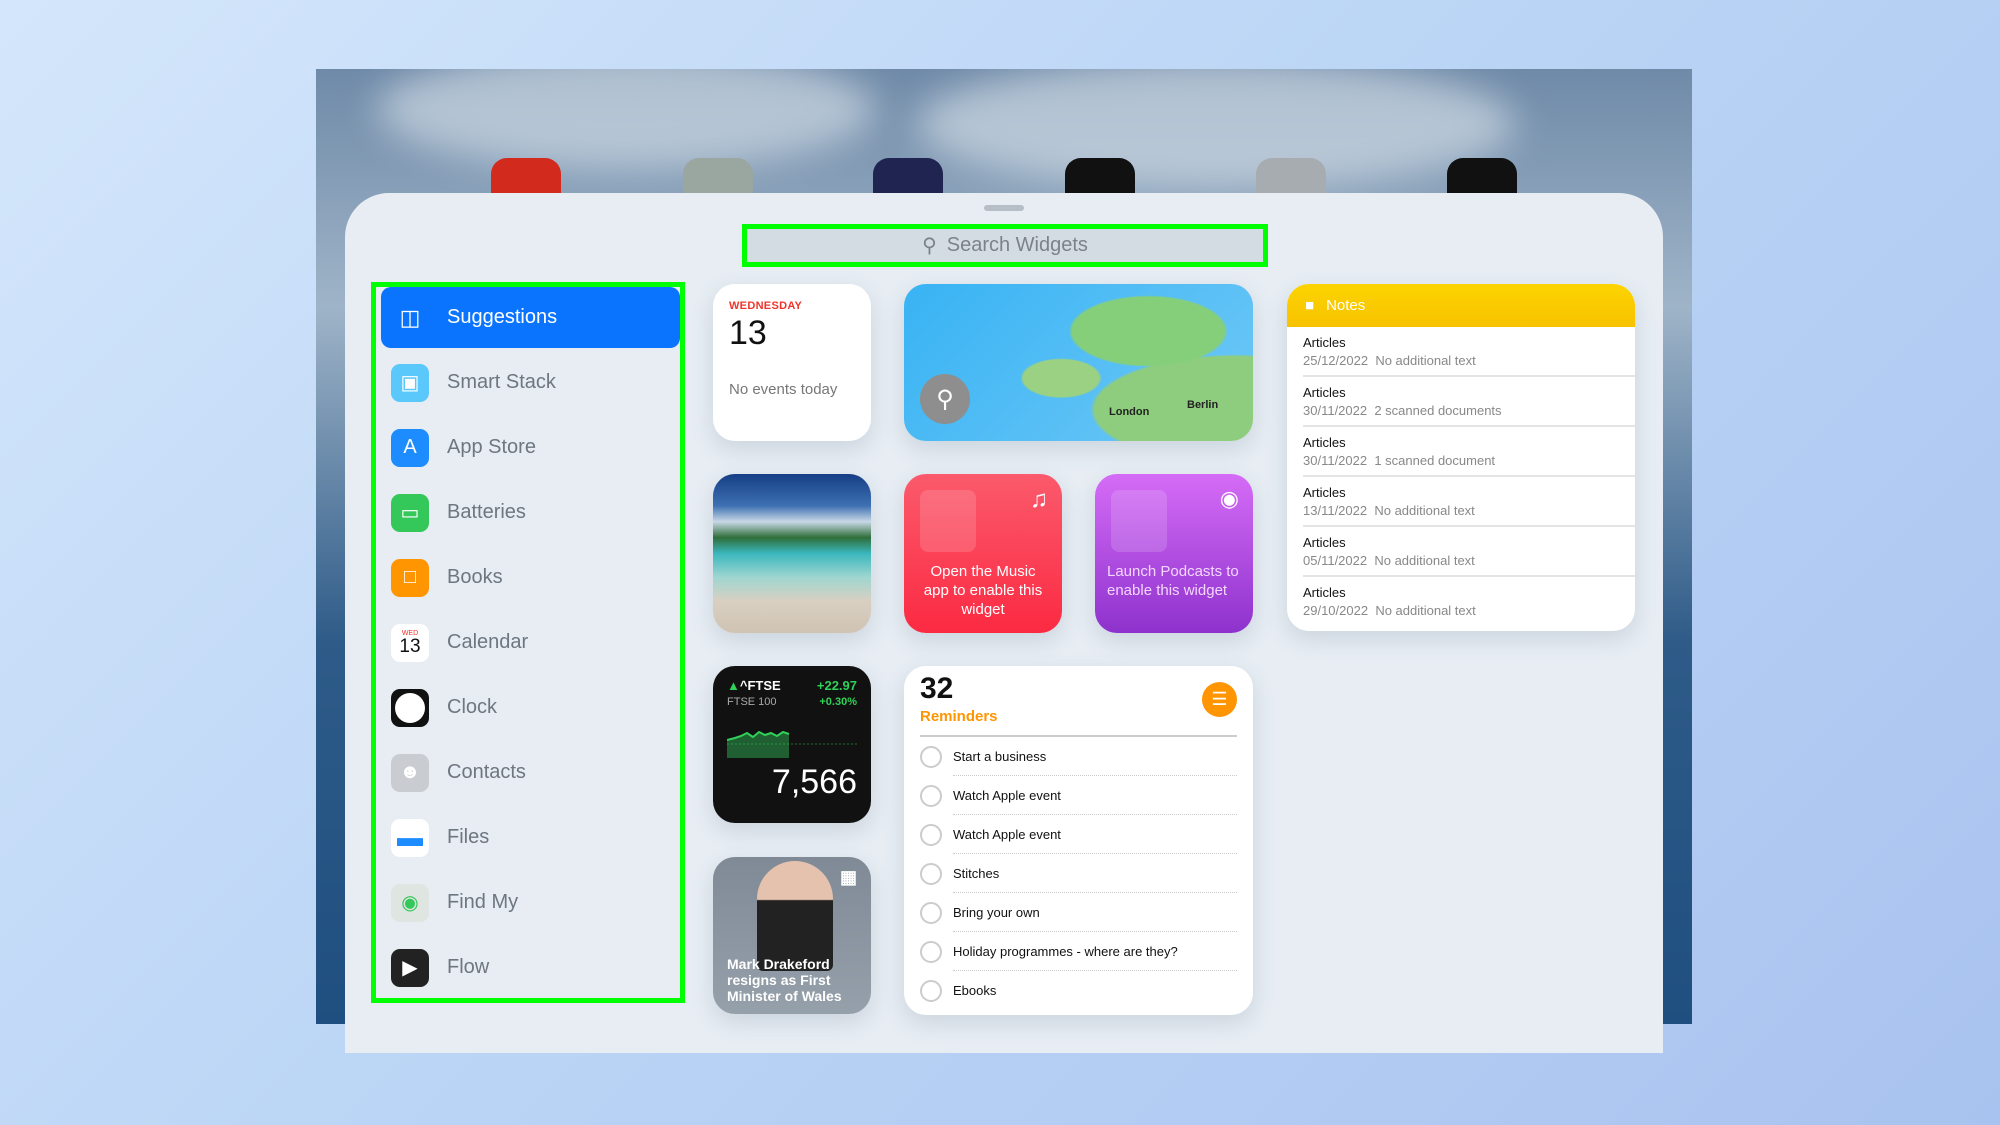 The width and height of the screenshot is (2000, 1125). Describe the element at coordinates (410, 447) in the screenshot. I see `app-store-icon: A` at that location.